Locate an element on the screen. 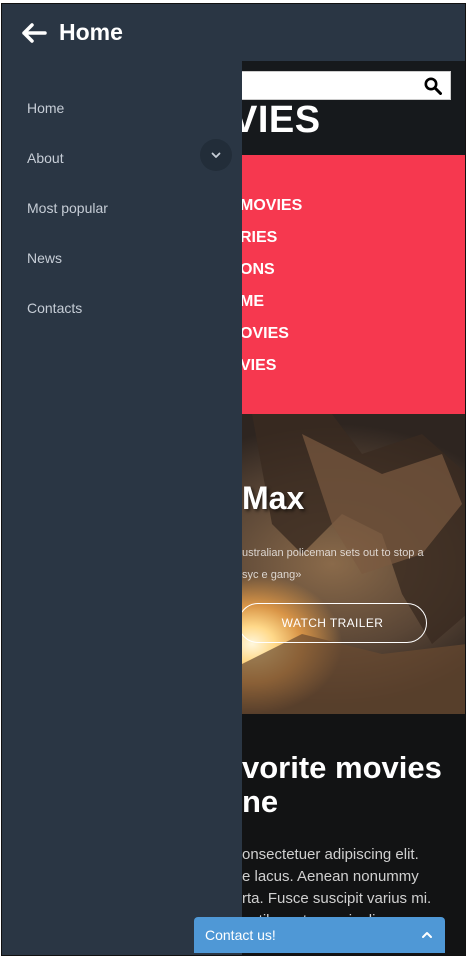  chevron-up-icon is located at coordinates (427, 935).